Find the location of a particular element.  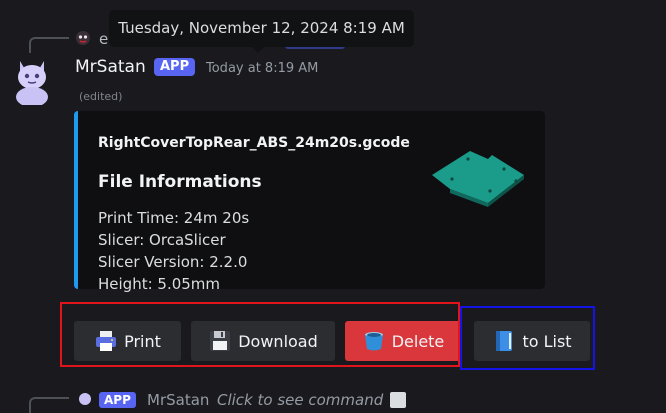

next-reply-connector is located at coordinates (49, 405).